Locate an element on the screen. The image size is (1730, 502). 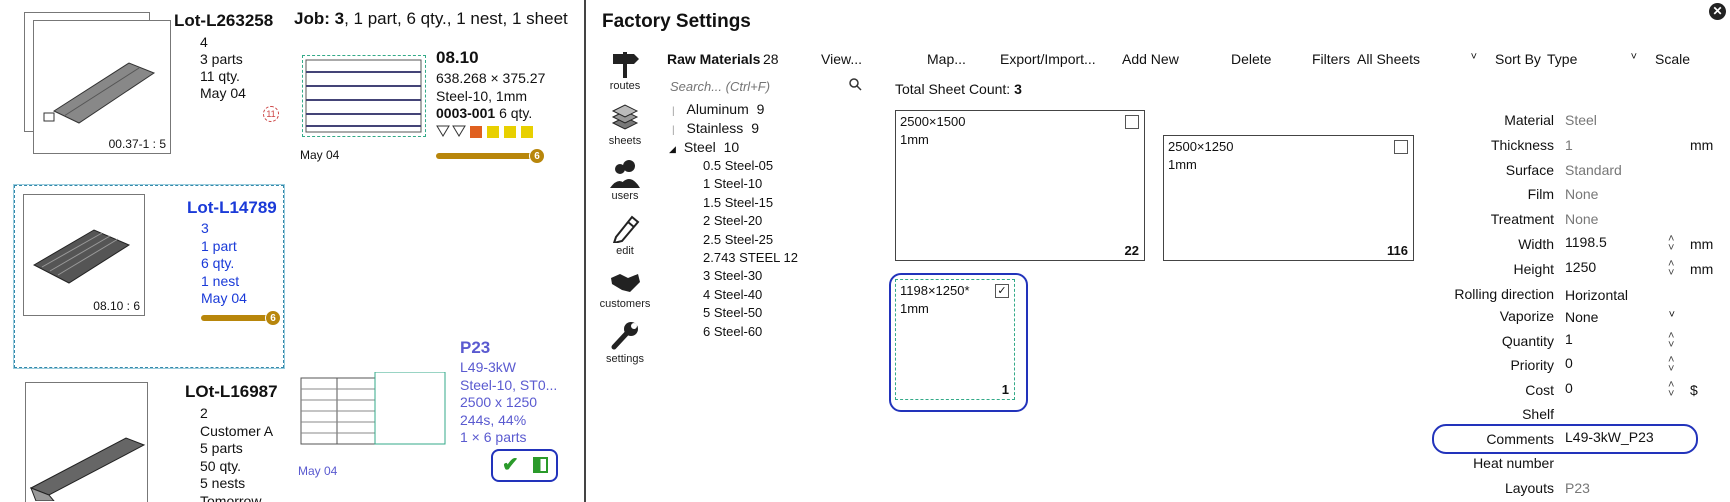
tree-item-aluminum: | Aluminum 9 is located at coordinates (718, 109).